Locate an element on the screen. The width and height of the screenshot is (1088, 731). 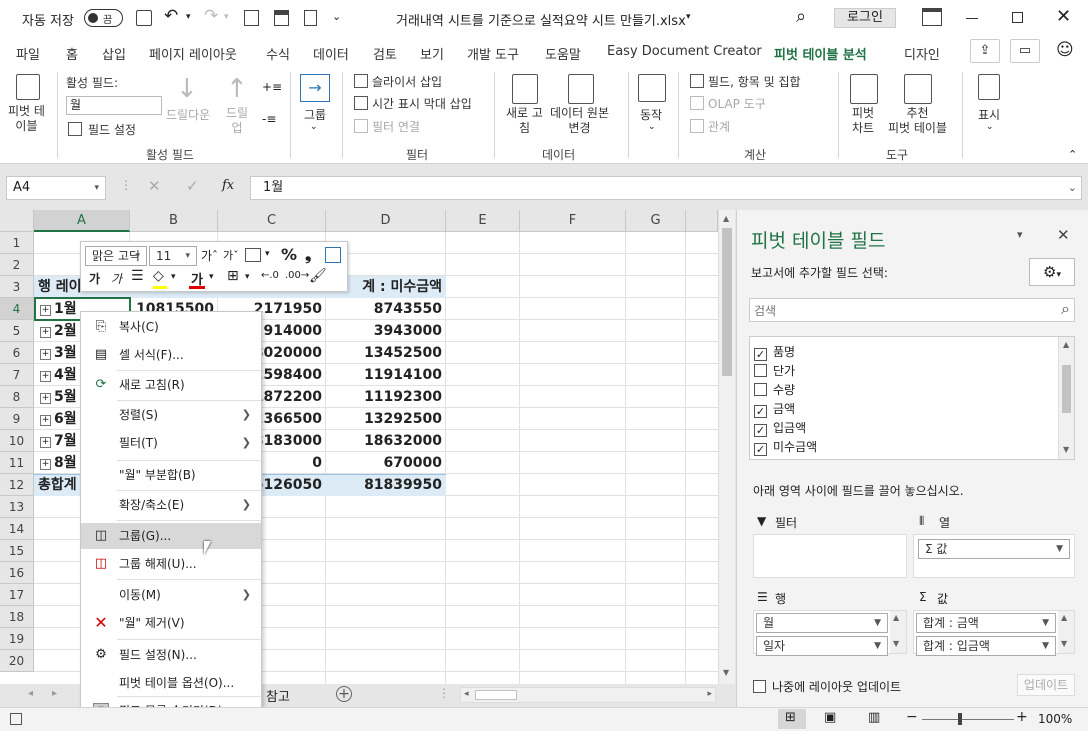
actions-icon is located at coordinates (652, 88).